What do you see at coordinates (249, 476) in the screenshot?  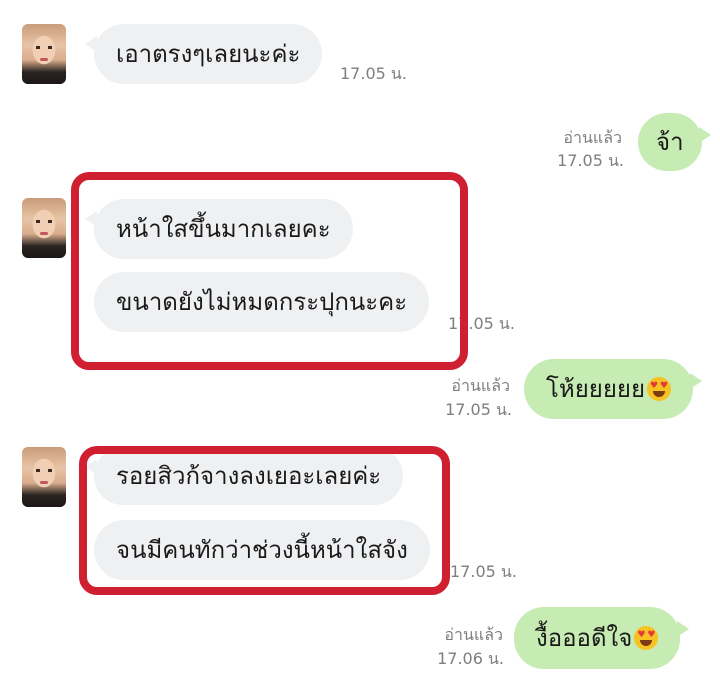 I see `message-text: รอยสิวก้จางลงเยอะเลยค่ะ` at bounding box center [249, 476].